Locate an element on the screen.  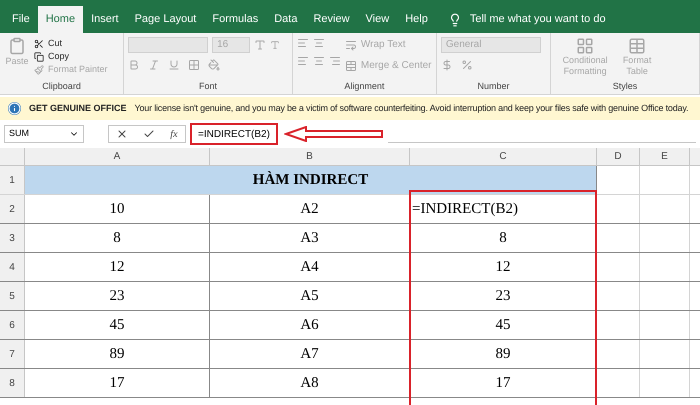
grid-icon is located at coordinates (585, 46).